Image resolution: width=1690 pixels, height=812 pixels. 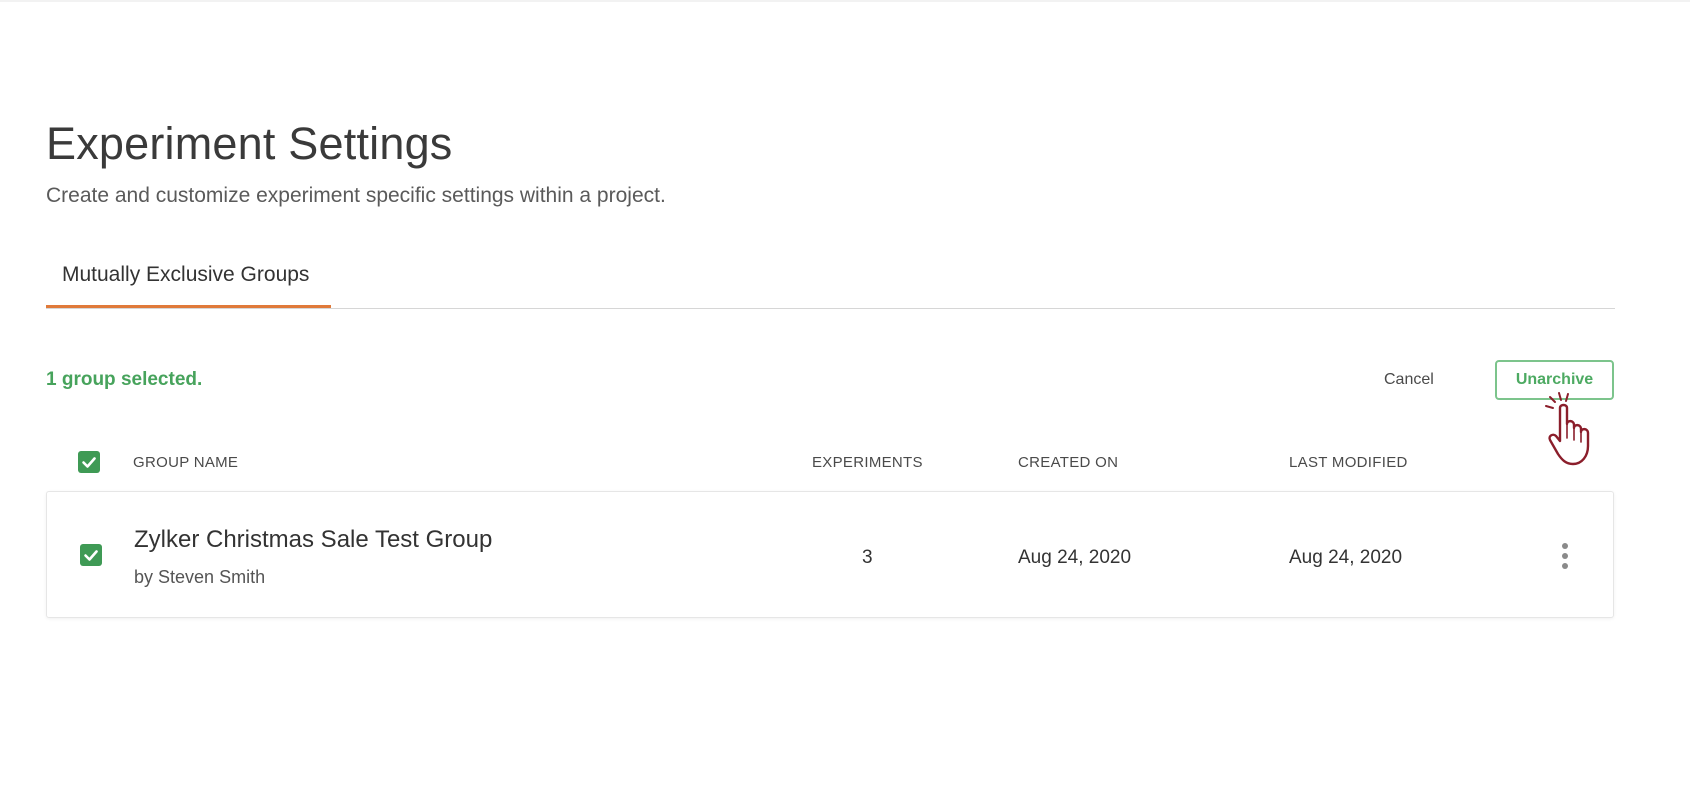 What do you see at coordinates (1565, 556) in the screenshot?
I see `row-more-button` at bounding box center [1565, 556].